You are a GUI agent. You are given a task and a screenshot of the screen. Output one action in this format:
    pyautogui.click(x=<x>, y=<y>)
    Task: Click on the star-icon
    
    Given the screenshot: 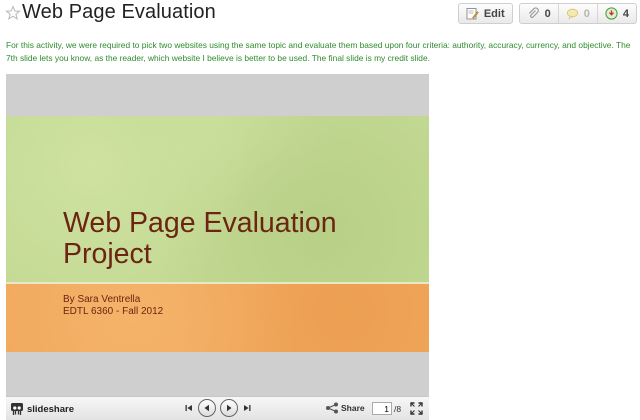 What is the action you would take?
    pyautogui.click(x=13, y=13)
    